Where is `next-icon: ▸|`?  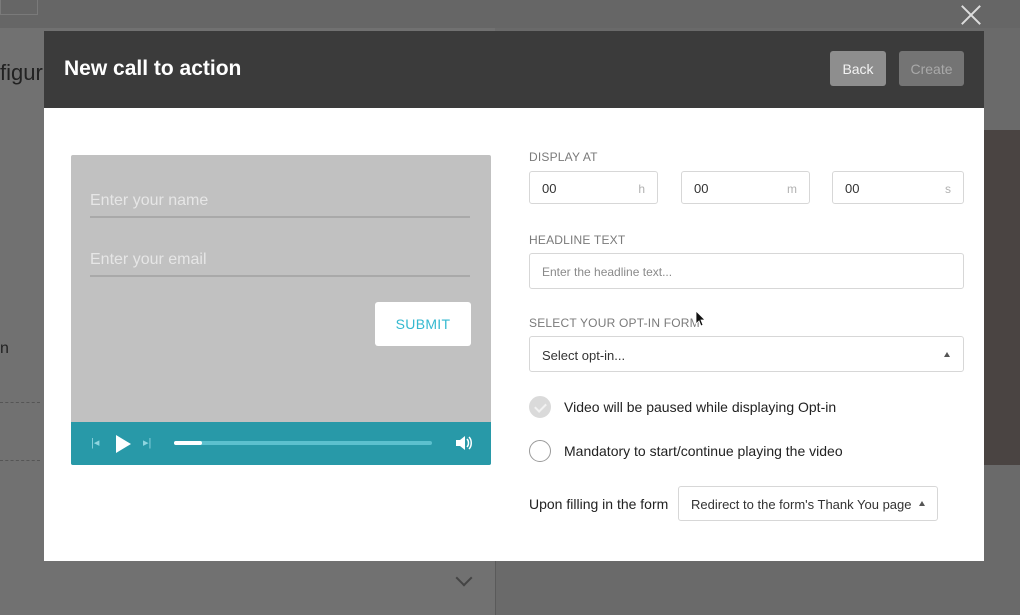 next-icon: ▸| is located at coordinates (147, 443).